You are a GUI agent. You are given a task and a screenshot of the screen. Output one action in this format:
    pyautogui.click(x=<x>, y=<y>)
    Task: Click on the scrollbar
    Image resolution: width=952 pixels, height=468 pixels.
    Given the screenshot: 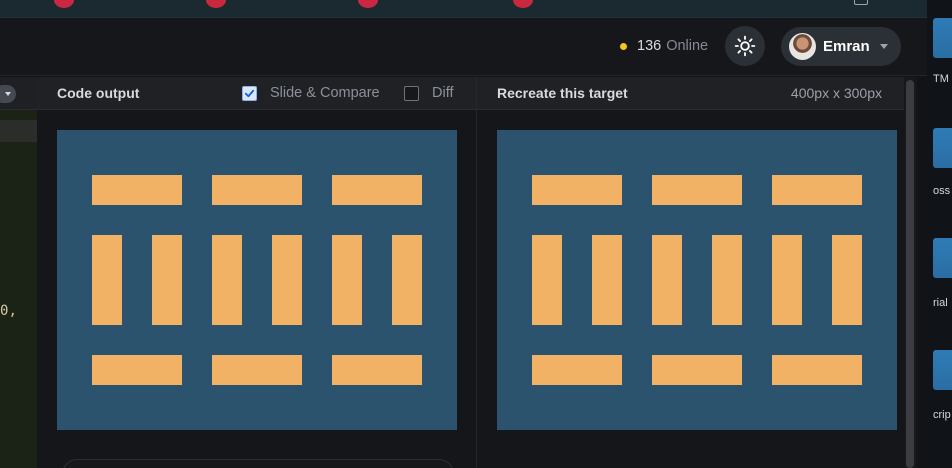 What is the action you would take?
    pyautogui.click(x=910, y=272)
    